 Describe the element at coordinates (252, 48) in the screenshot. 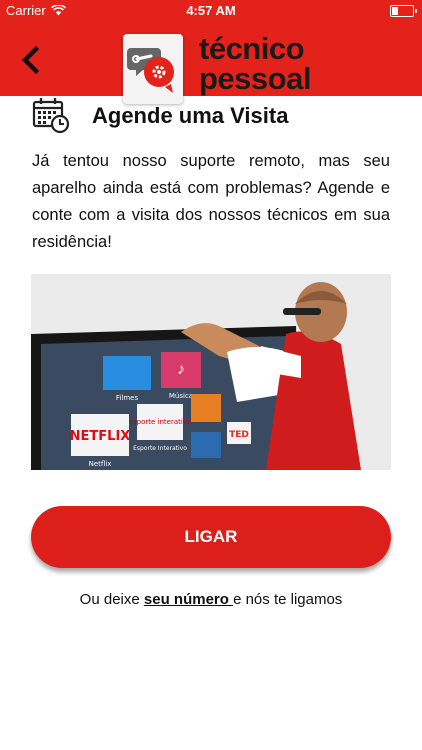

I see `logo-line-1: técnico` at that location.